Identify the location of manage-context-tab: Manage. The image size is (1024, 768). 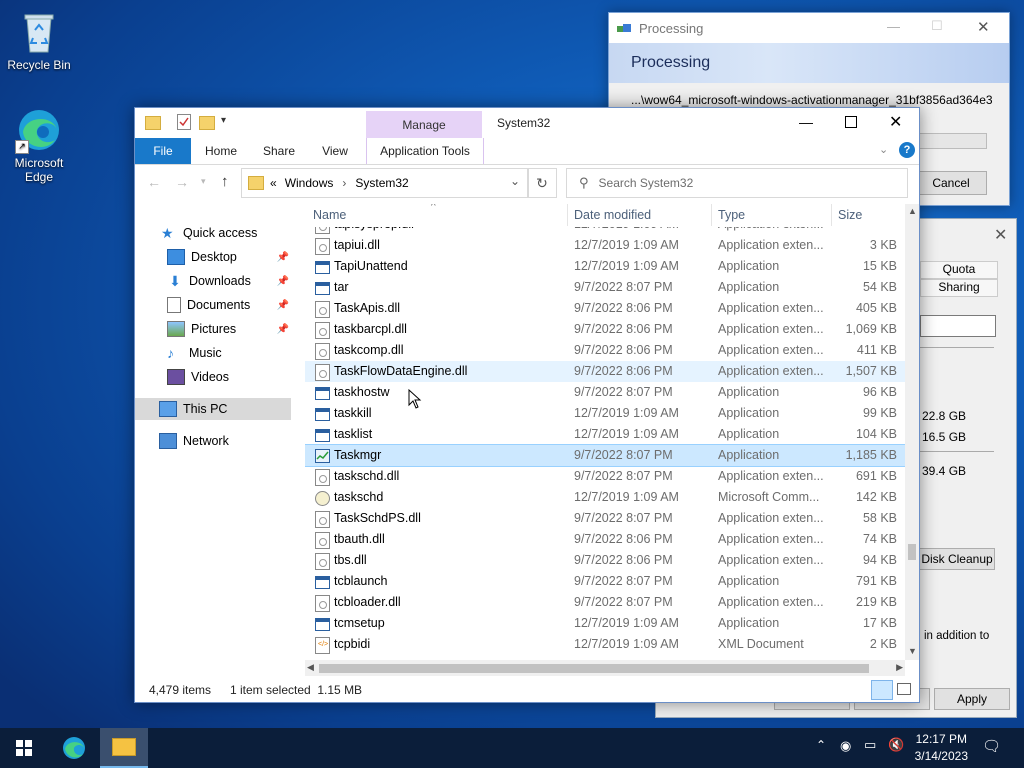
(424, 125).